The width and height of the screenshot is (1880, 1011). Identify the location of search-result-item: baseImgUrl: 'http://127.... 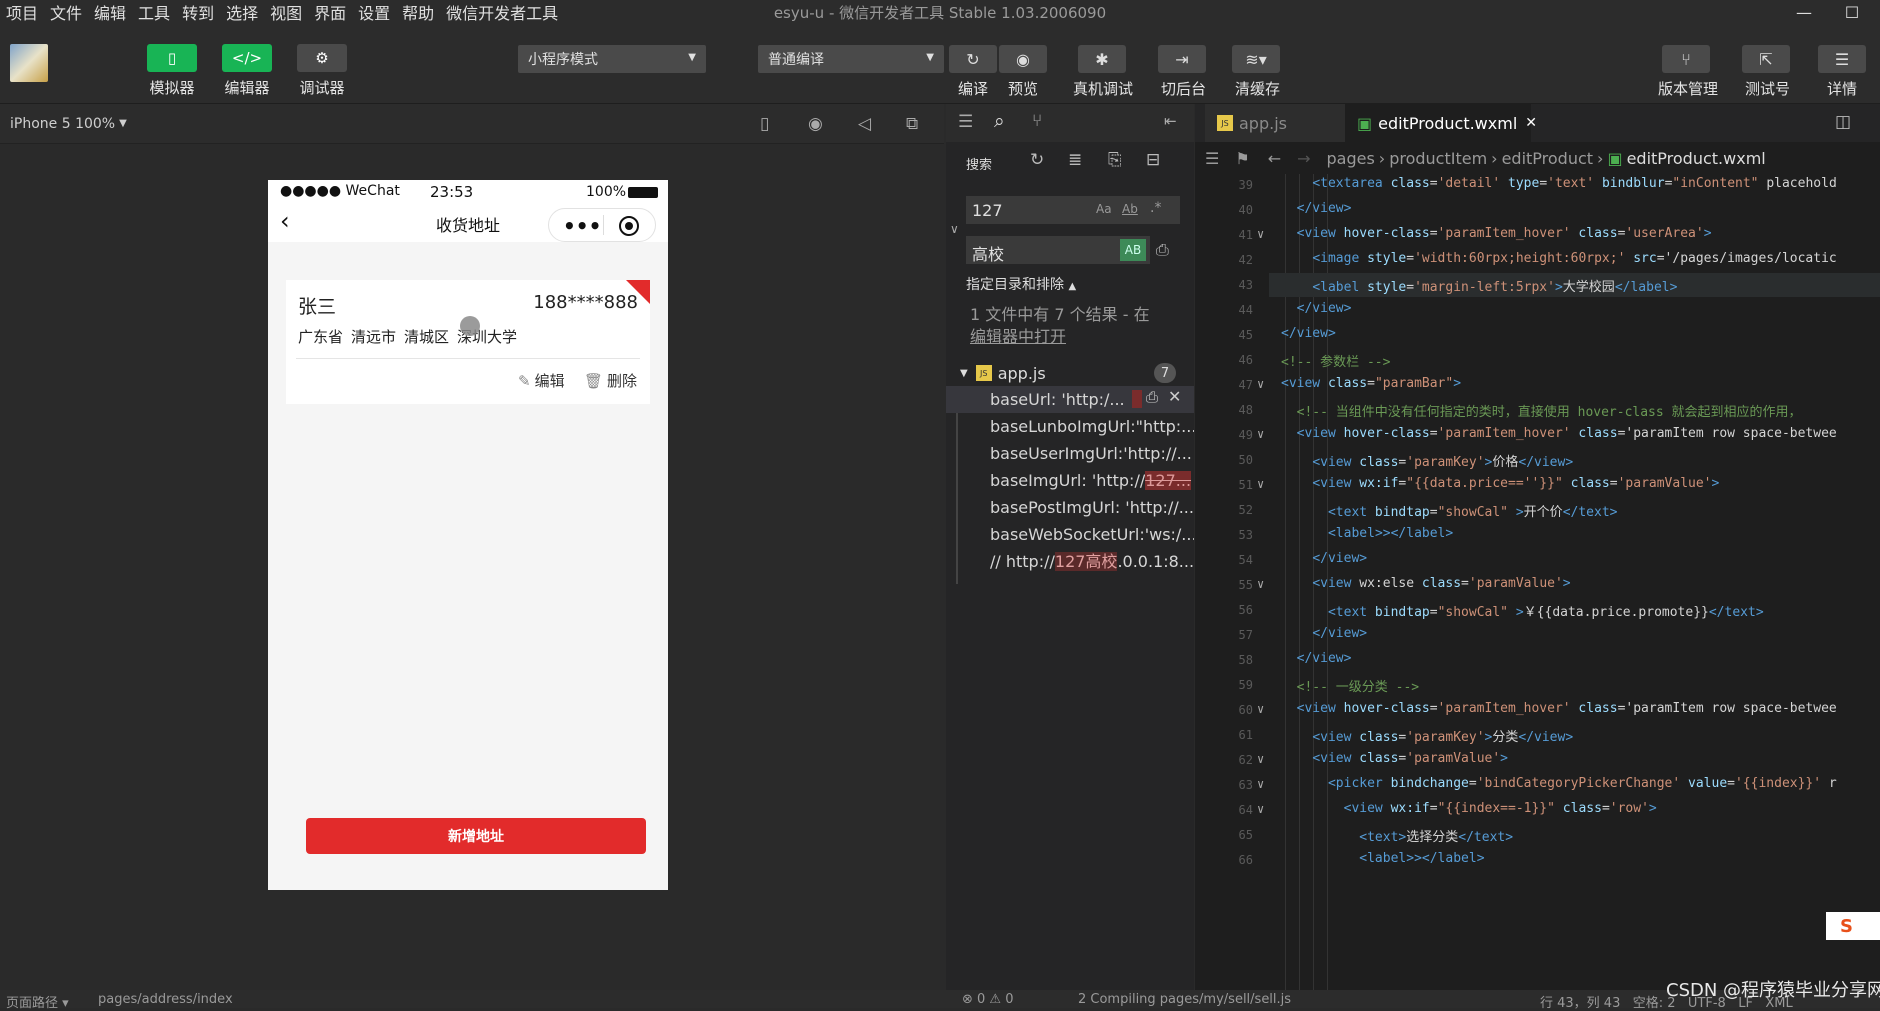
(1070, 480).